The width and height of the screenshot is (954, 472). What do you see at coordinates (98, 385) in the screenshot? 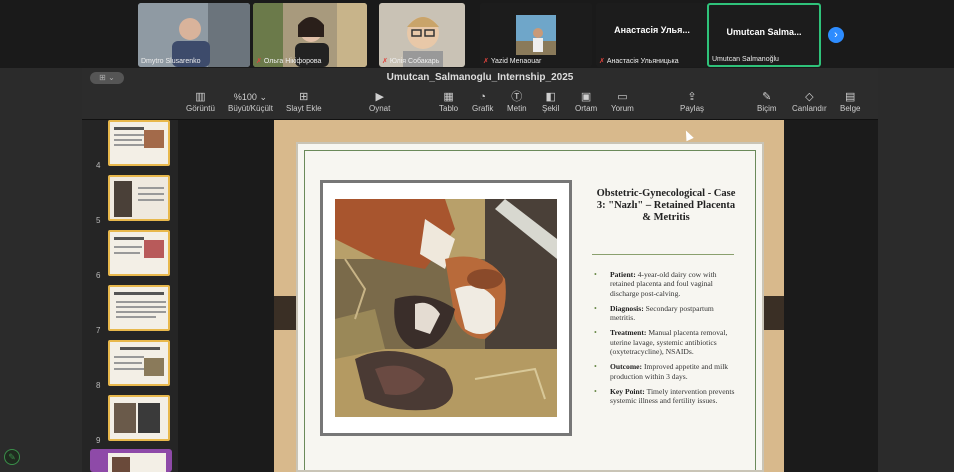
I see `thumbnail-number: 8` at bounding box center [98, 385].